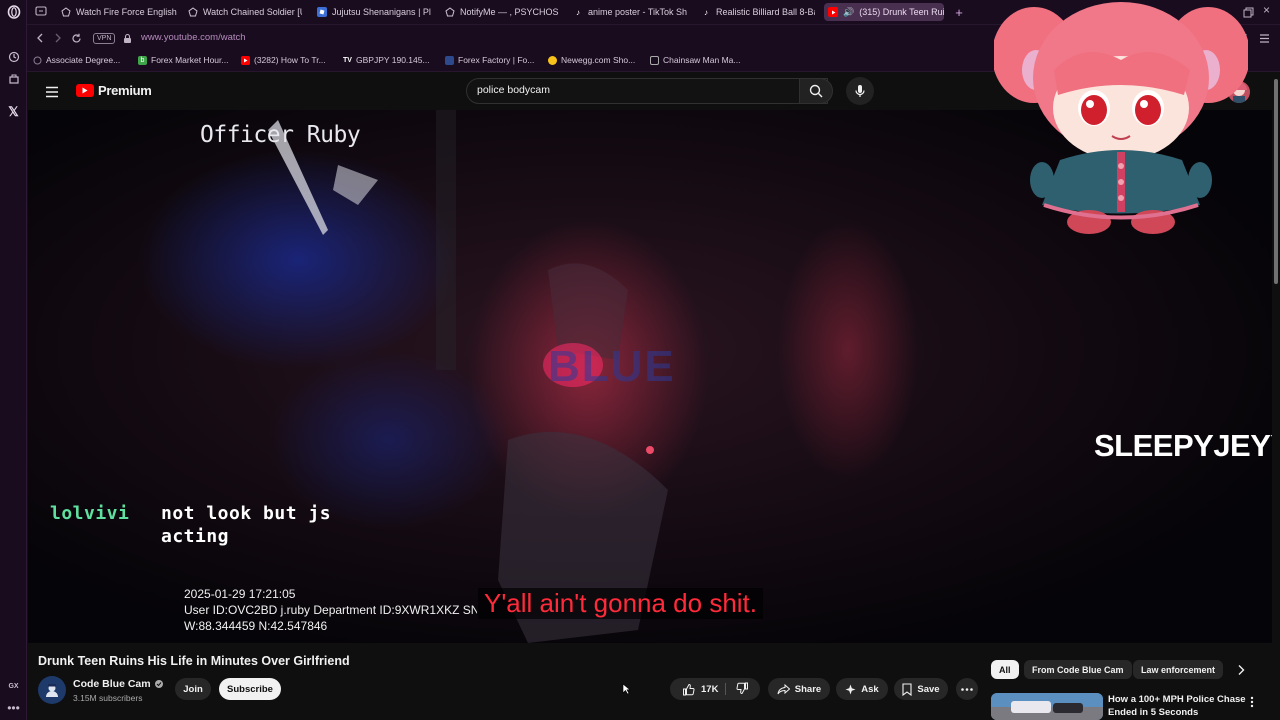 The image size is (1280, 720). What do you see at coordinates (1177, 699) in the screenshot?
I see `recommended-title-line1: How a 100+ MPH Police Chase` at bounding box center [1177, 699].